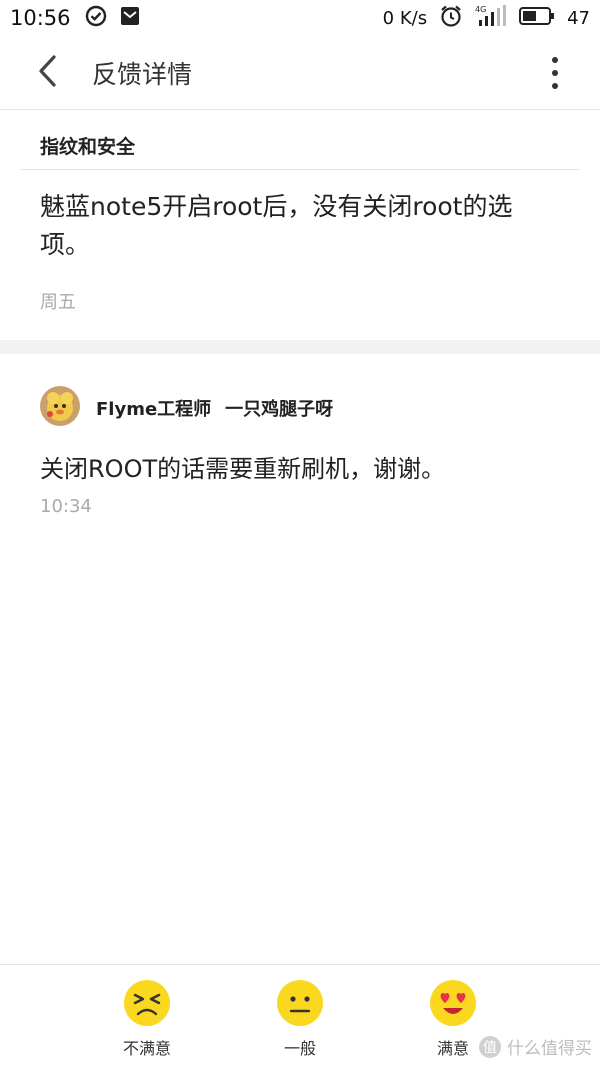 The height and width of the screenshot is (1067, 600). Describe the element at coordinates (451, 18) in the screenshot. I see `alarm-icon` at that location.